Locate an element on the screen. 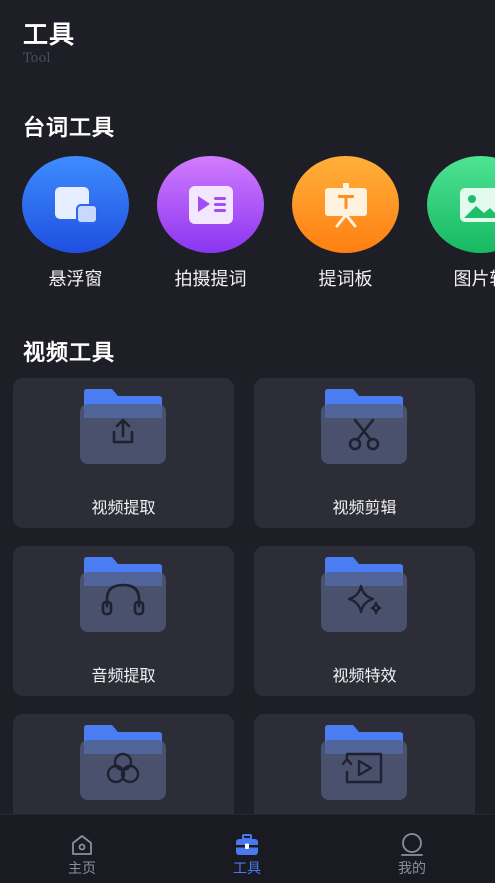 The height and width of the screenshot is (883, 495). home-icon is located at coordinates (82, 845).